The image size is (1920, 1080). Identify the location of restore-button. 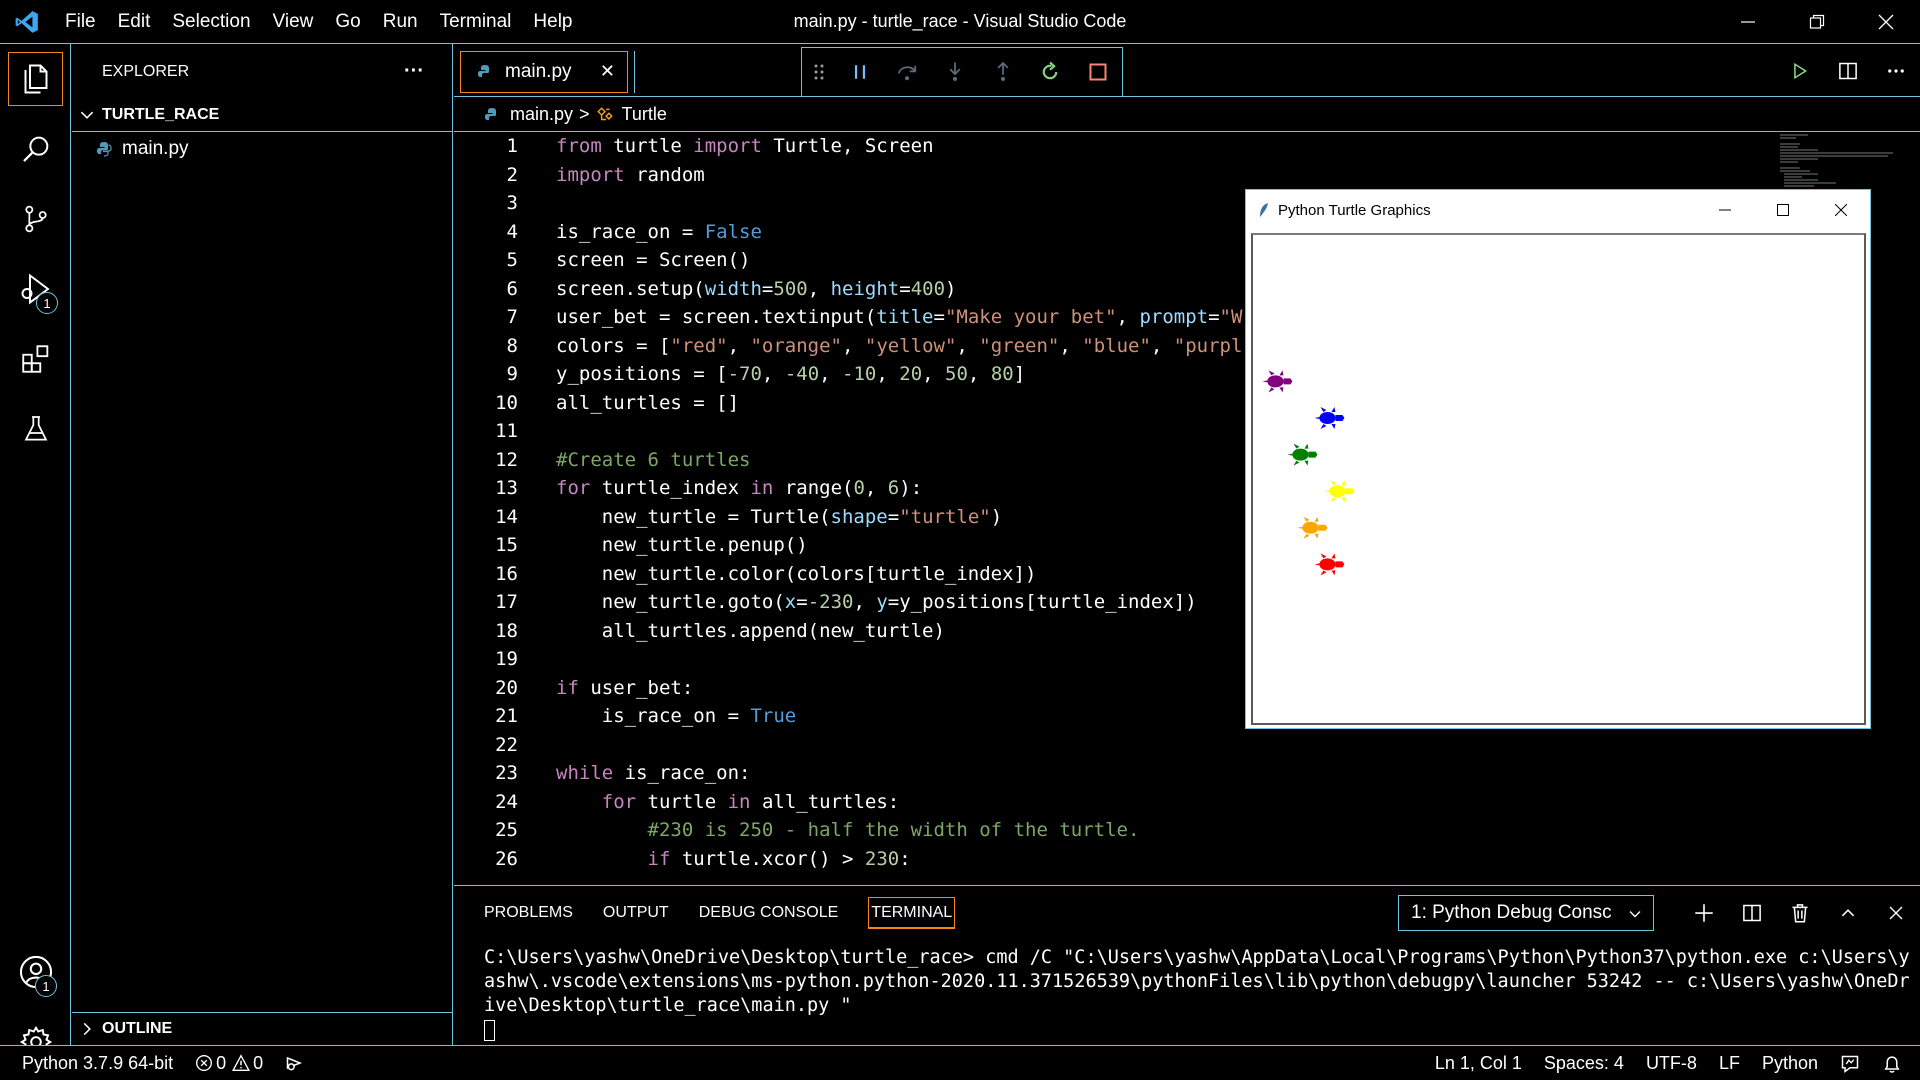
(1816, 22).